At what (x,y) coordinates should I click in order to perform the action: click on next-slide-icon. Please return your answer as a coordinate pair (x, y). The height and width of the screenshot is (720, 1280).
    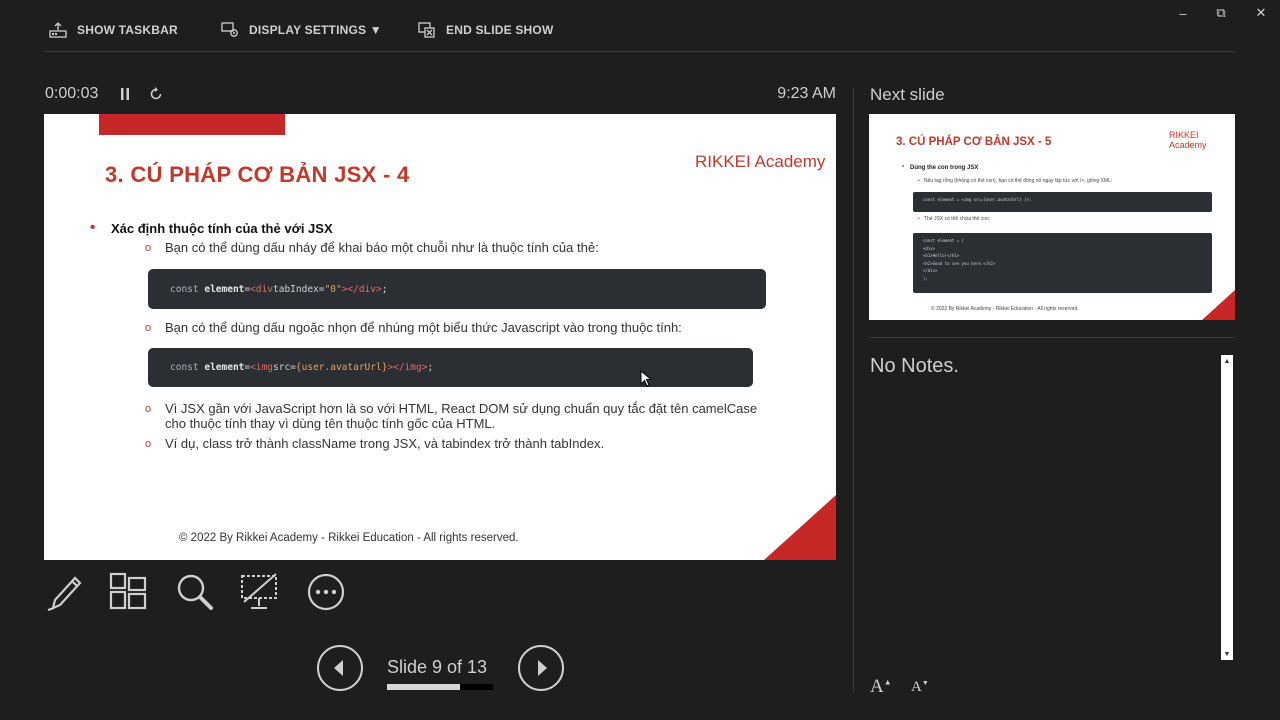
    Looking at the image, I should click on (542, 668).